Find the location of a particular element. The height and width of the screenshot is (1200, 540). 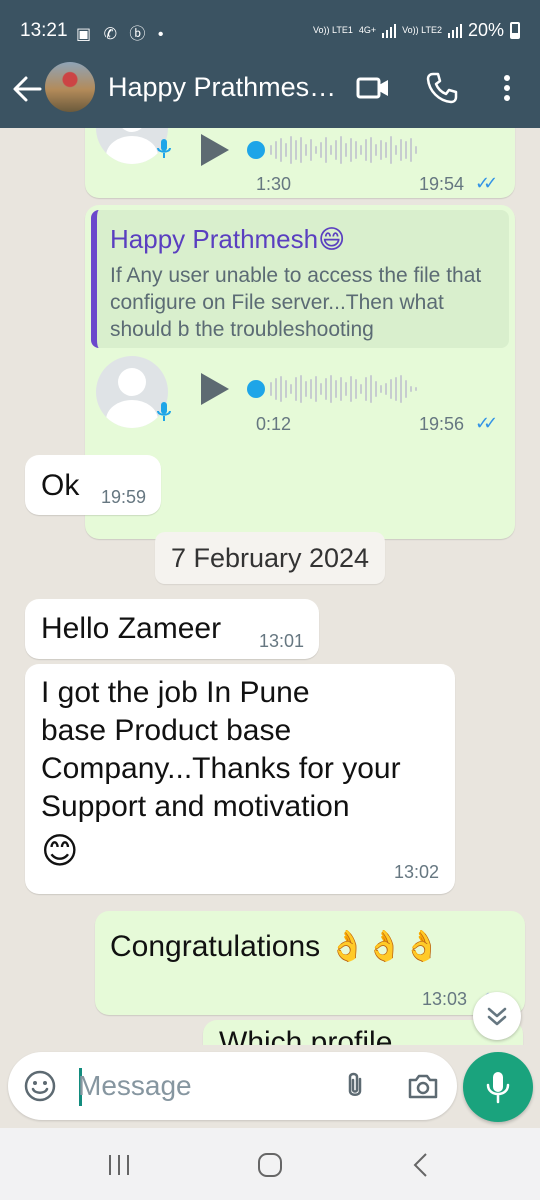

voice-message-bubble: 1:30 19:54 ✓✓ is located at coordinates (300, 163).